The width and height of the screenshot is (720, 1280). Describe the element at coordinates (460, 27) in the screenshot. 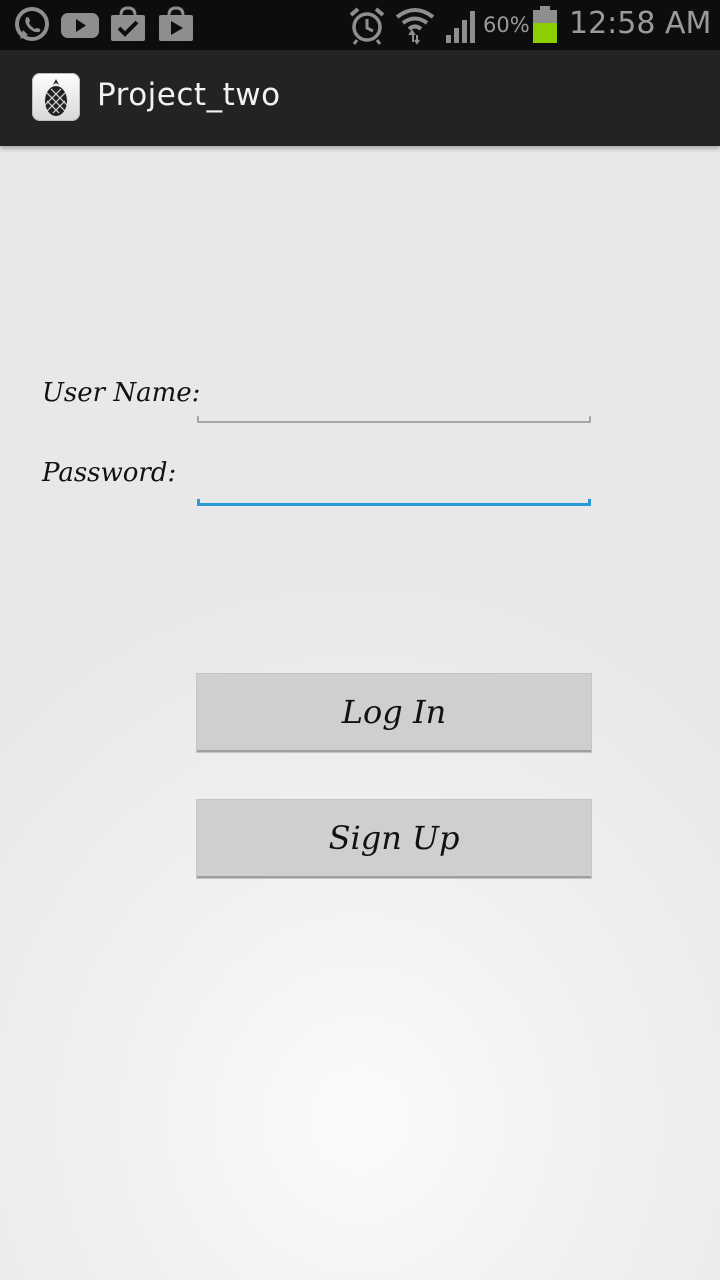

I see `signal-icon` at that location.